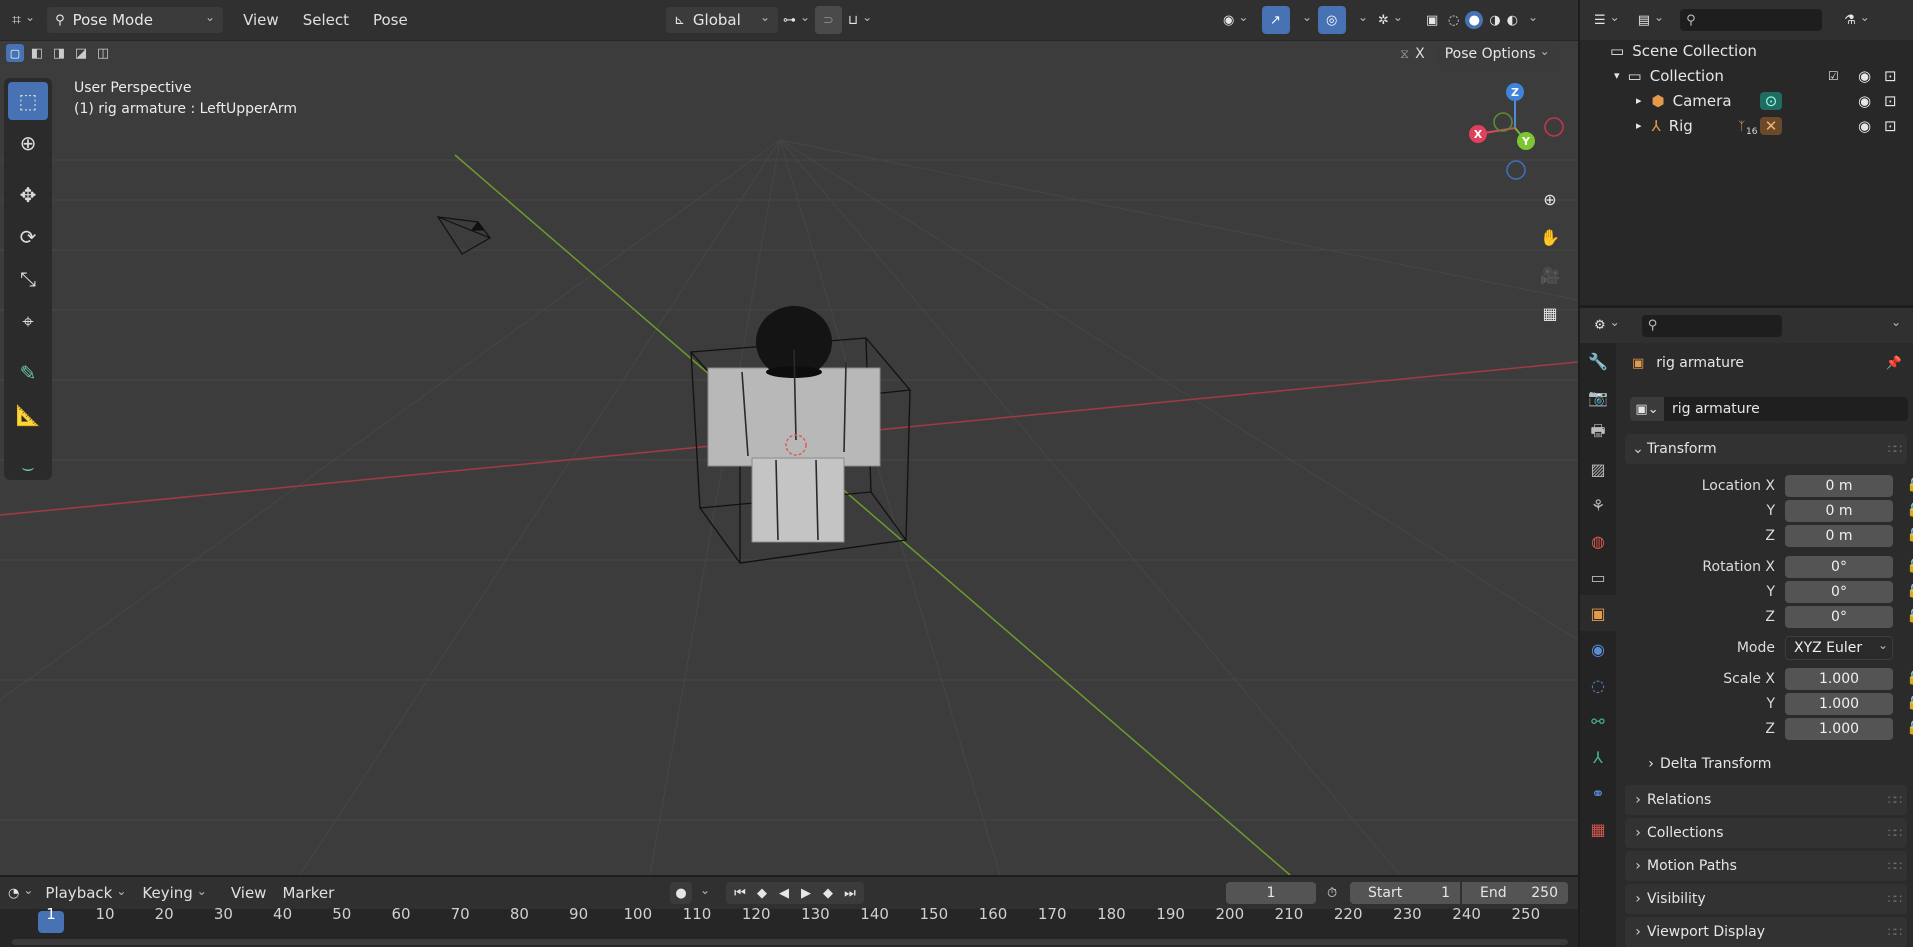  Describe the element at coordinates (1390, 20) in the screenshot. I see `bone-overlay-button: ✲` at that location.